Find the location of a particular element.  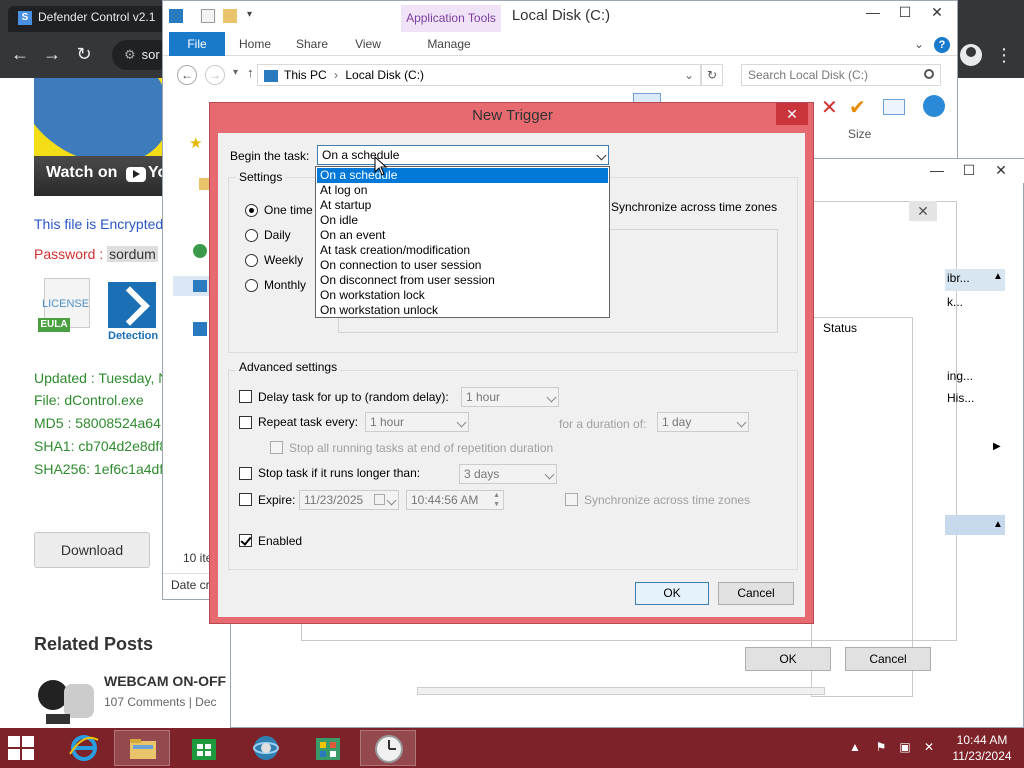

option-connection-session: On connection to user session is located at coordinates (462, 265).